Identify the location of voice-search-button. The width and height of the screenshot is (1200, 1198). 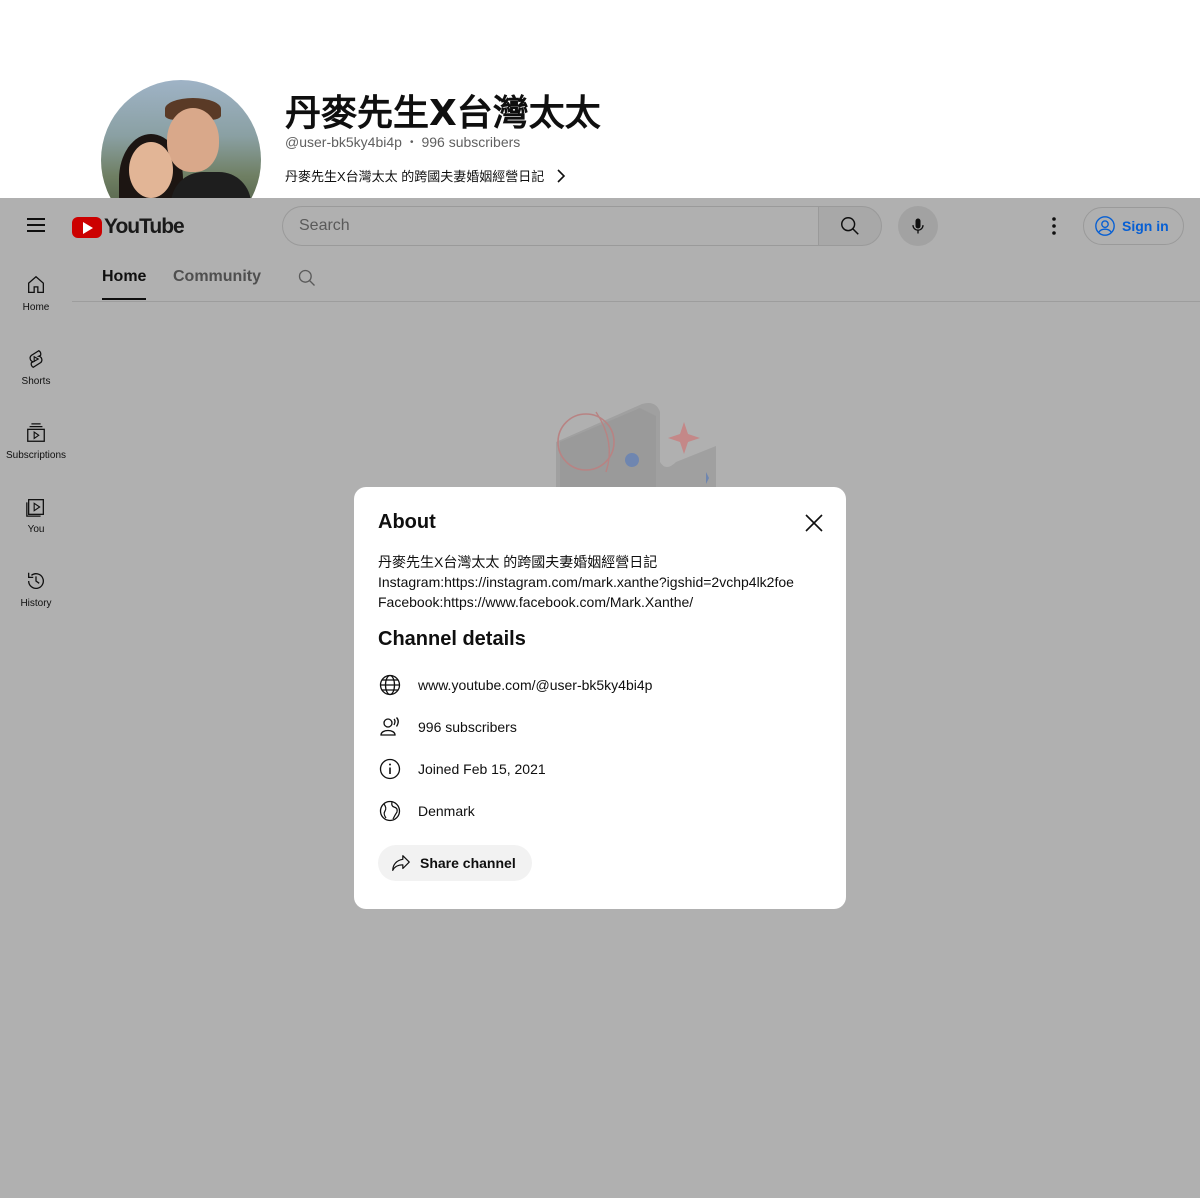
(918, 226).